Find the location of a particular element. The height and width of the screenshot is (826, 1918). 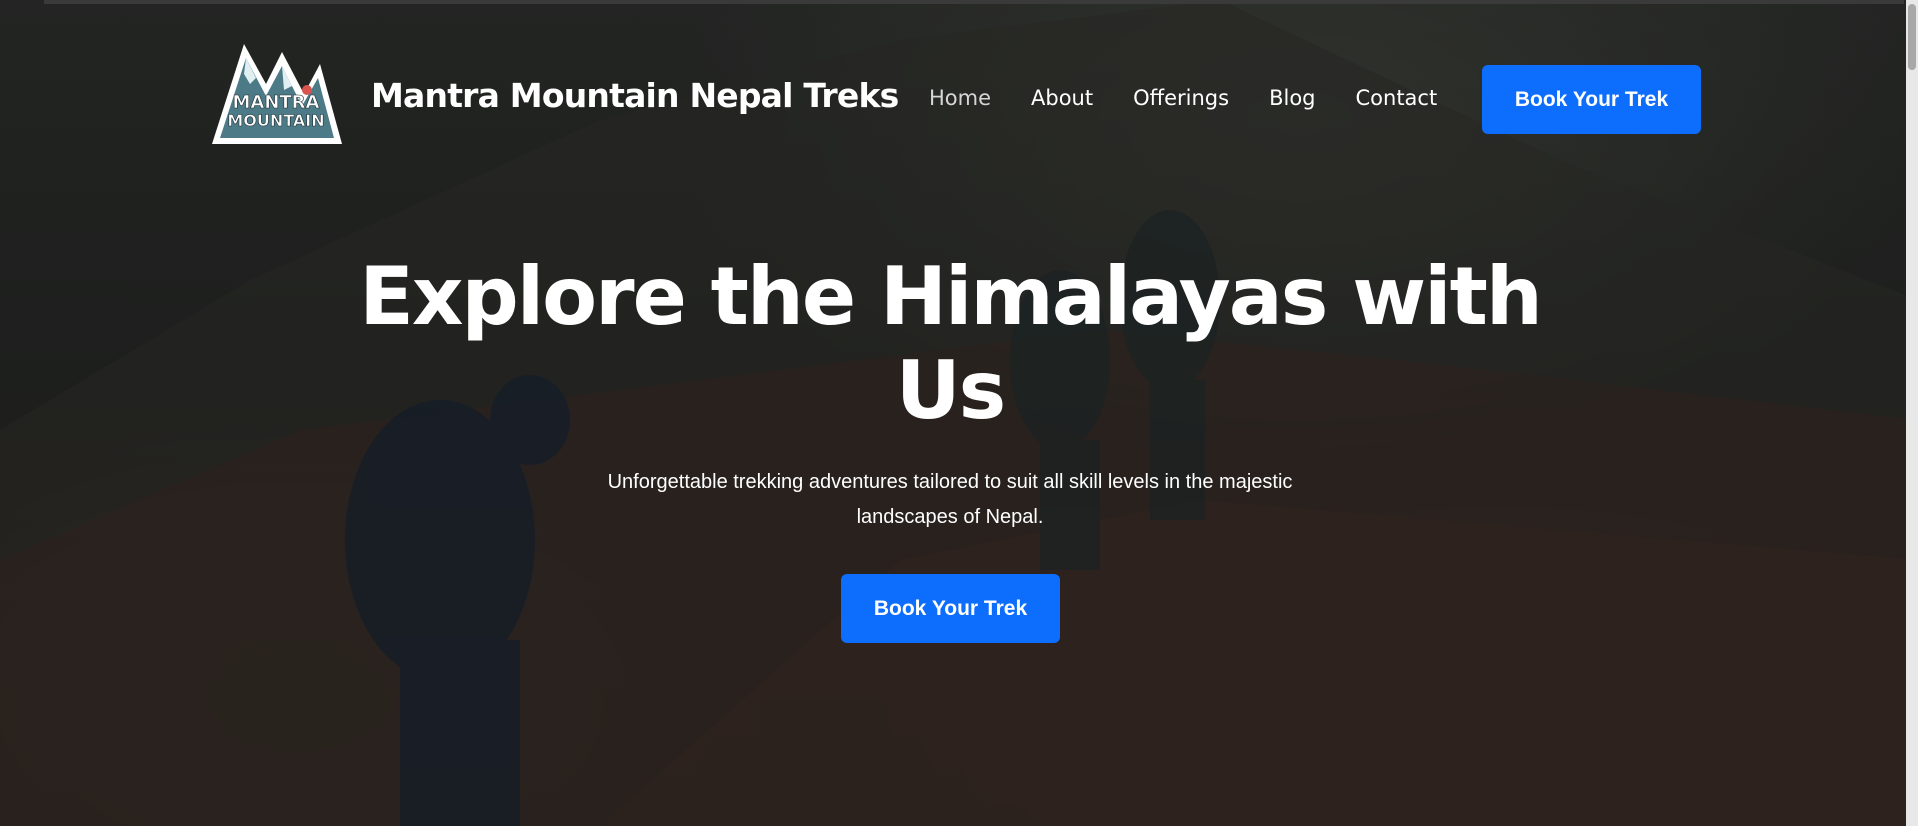

brand-logo: MANTRA MOUNTAIN is located at coordinates (276, 89).